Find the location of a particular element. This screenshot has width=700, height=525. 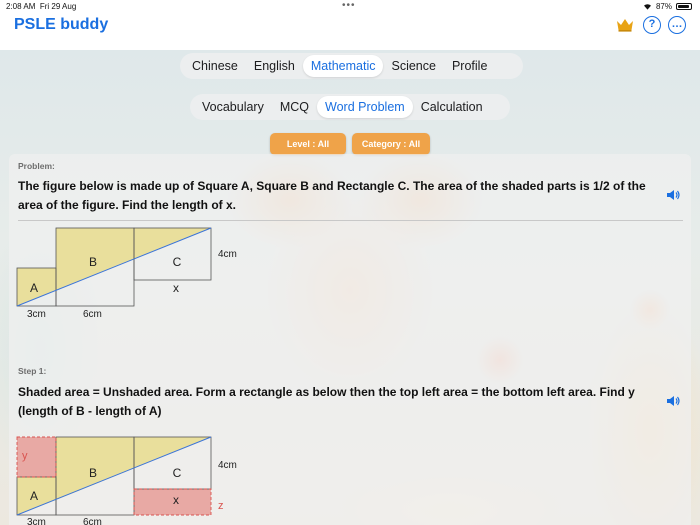

tab-mcq: MCQ is located at coordinates (294, 107).